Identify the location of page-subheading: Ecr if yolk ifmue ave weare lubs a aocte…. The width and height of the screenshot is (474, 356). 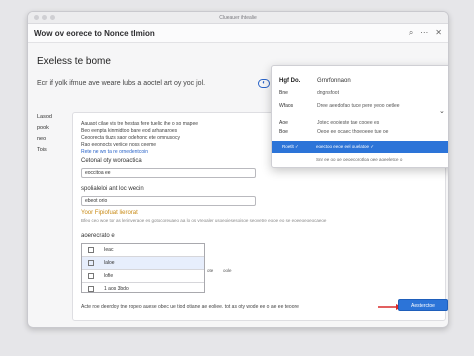
(121, 83).